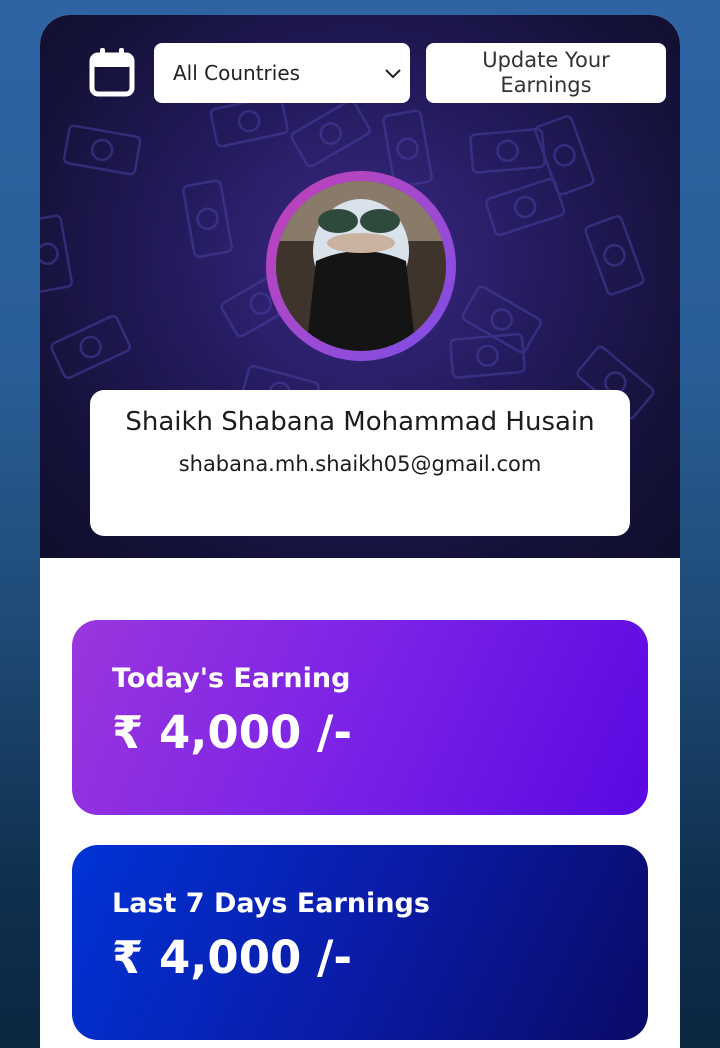 The width and height of the screenshot is (720, 1048). What do you see at coordinates (271, 903) in the screenshot?
I see `last-7-days-earning-label: Last 7 Days Earnings` at bounding box center [271, 903].